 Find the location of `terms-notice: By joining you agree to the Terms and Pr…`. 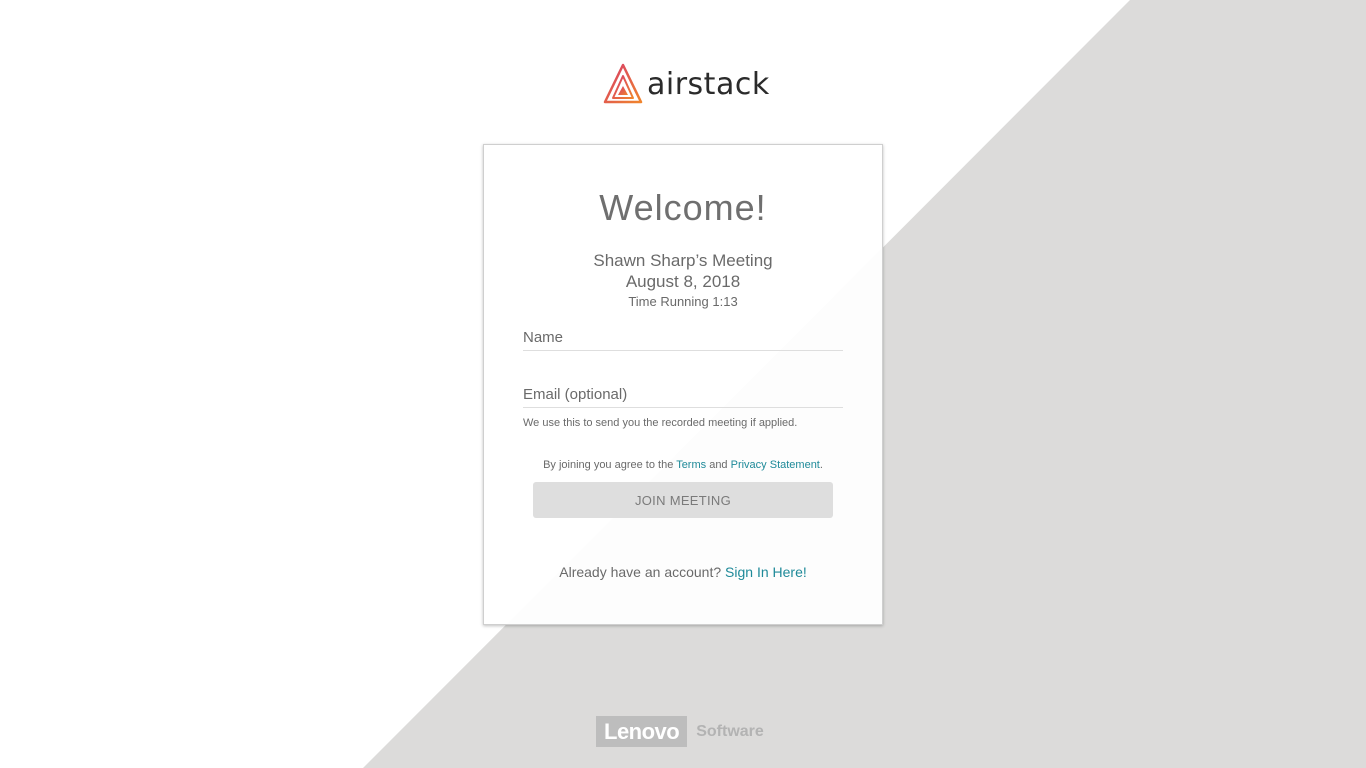

terms-notice: By joining you agree to the Terms and Pr… is located at coordinates (683, 465).